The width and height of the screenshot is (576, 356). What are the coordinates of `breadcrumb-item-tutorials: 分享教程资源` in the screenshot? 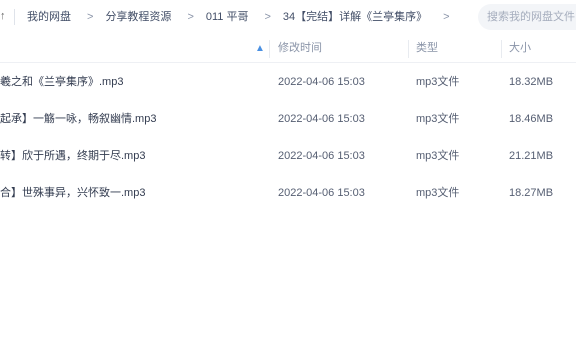 It's located at (138, 17).